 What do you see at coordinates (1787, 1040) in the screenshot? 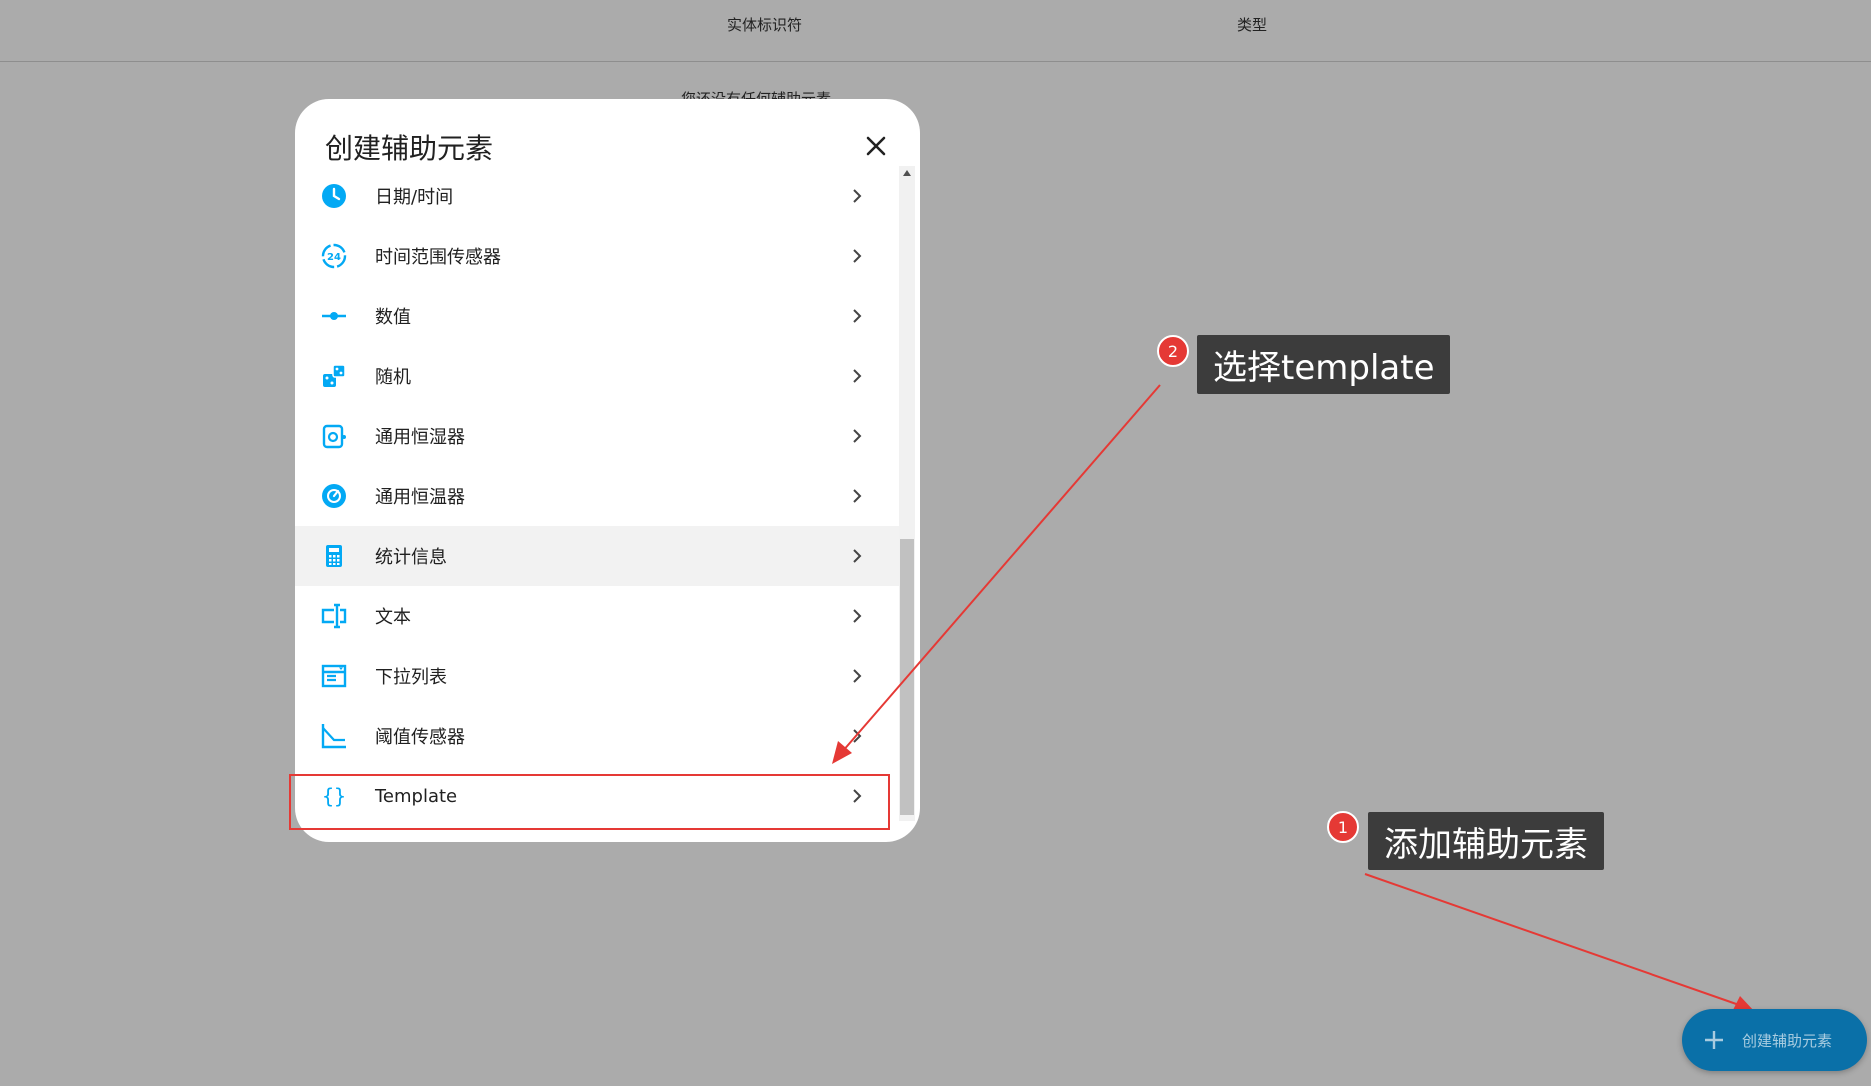
I see `fab-label: 创建辅助元素` at bounding box center [1787, 1040].